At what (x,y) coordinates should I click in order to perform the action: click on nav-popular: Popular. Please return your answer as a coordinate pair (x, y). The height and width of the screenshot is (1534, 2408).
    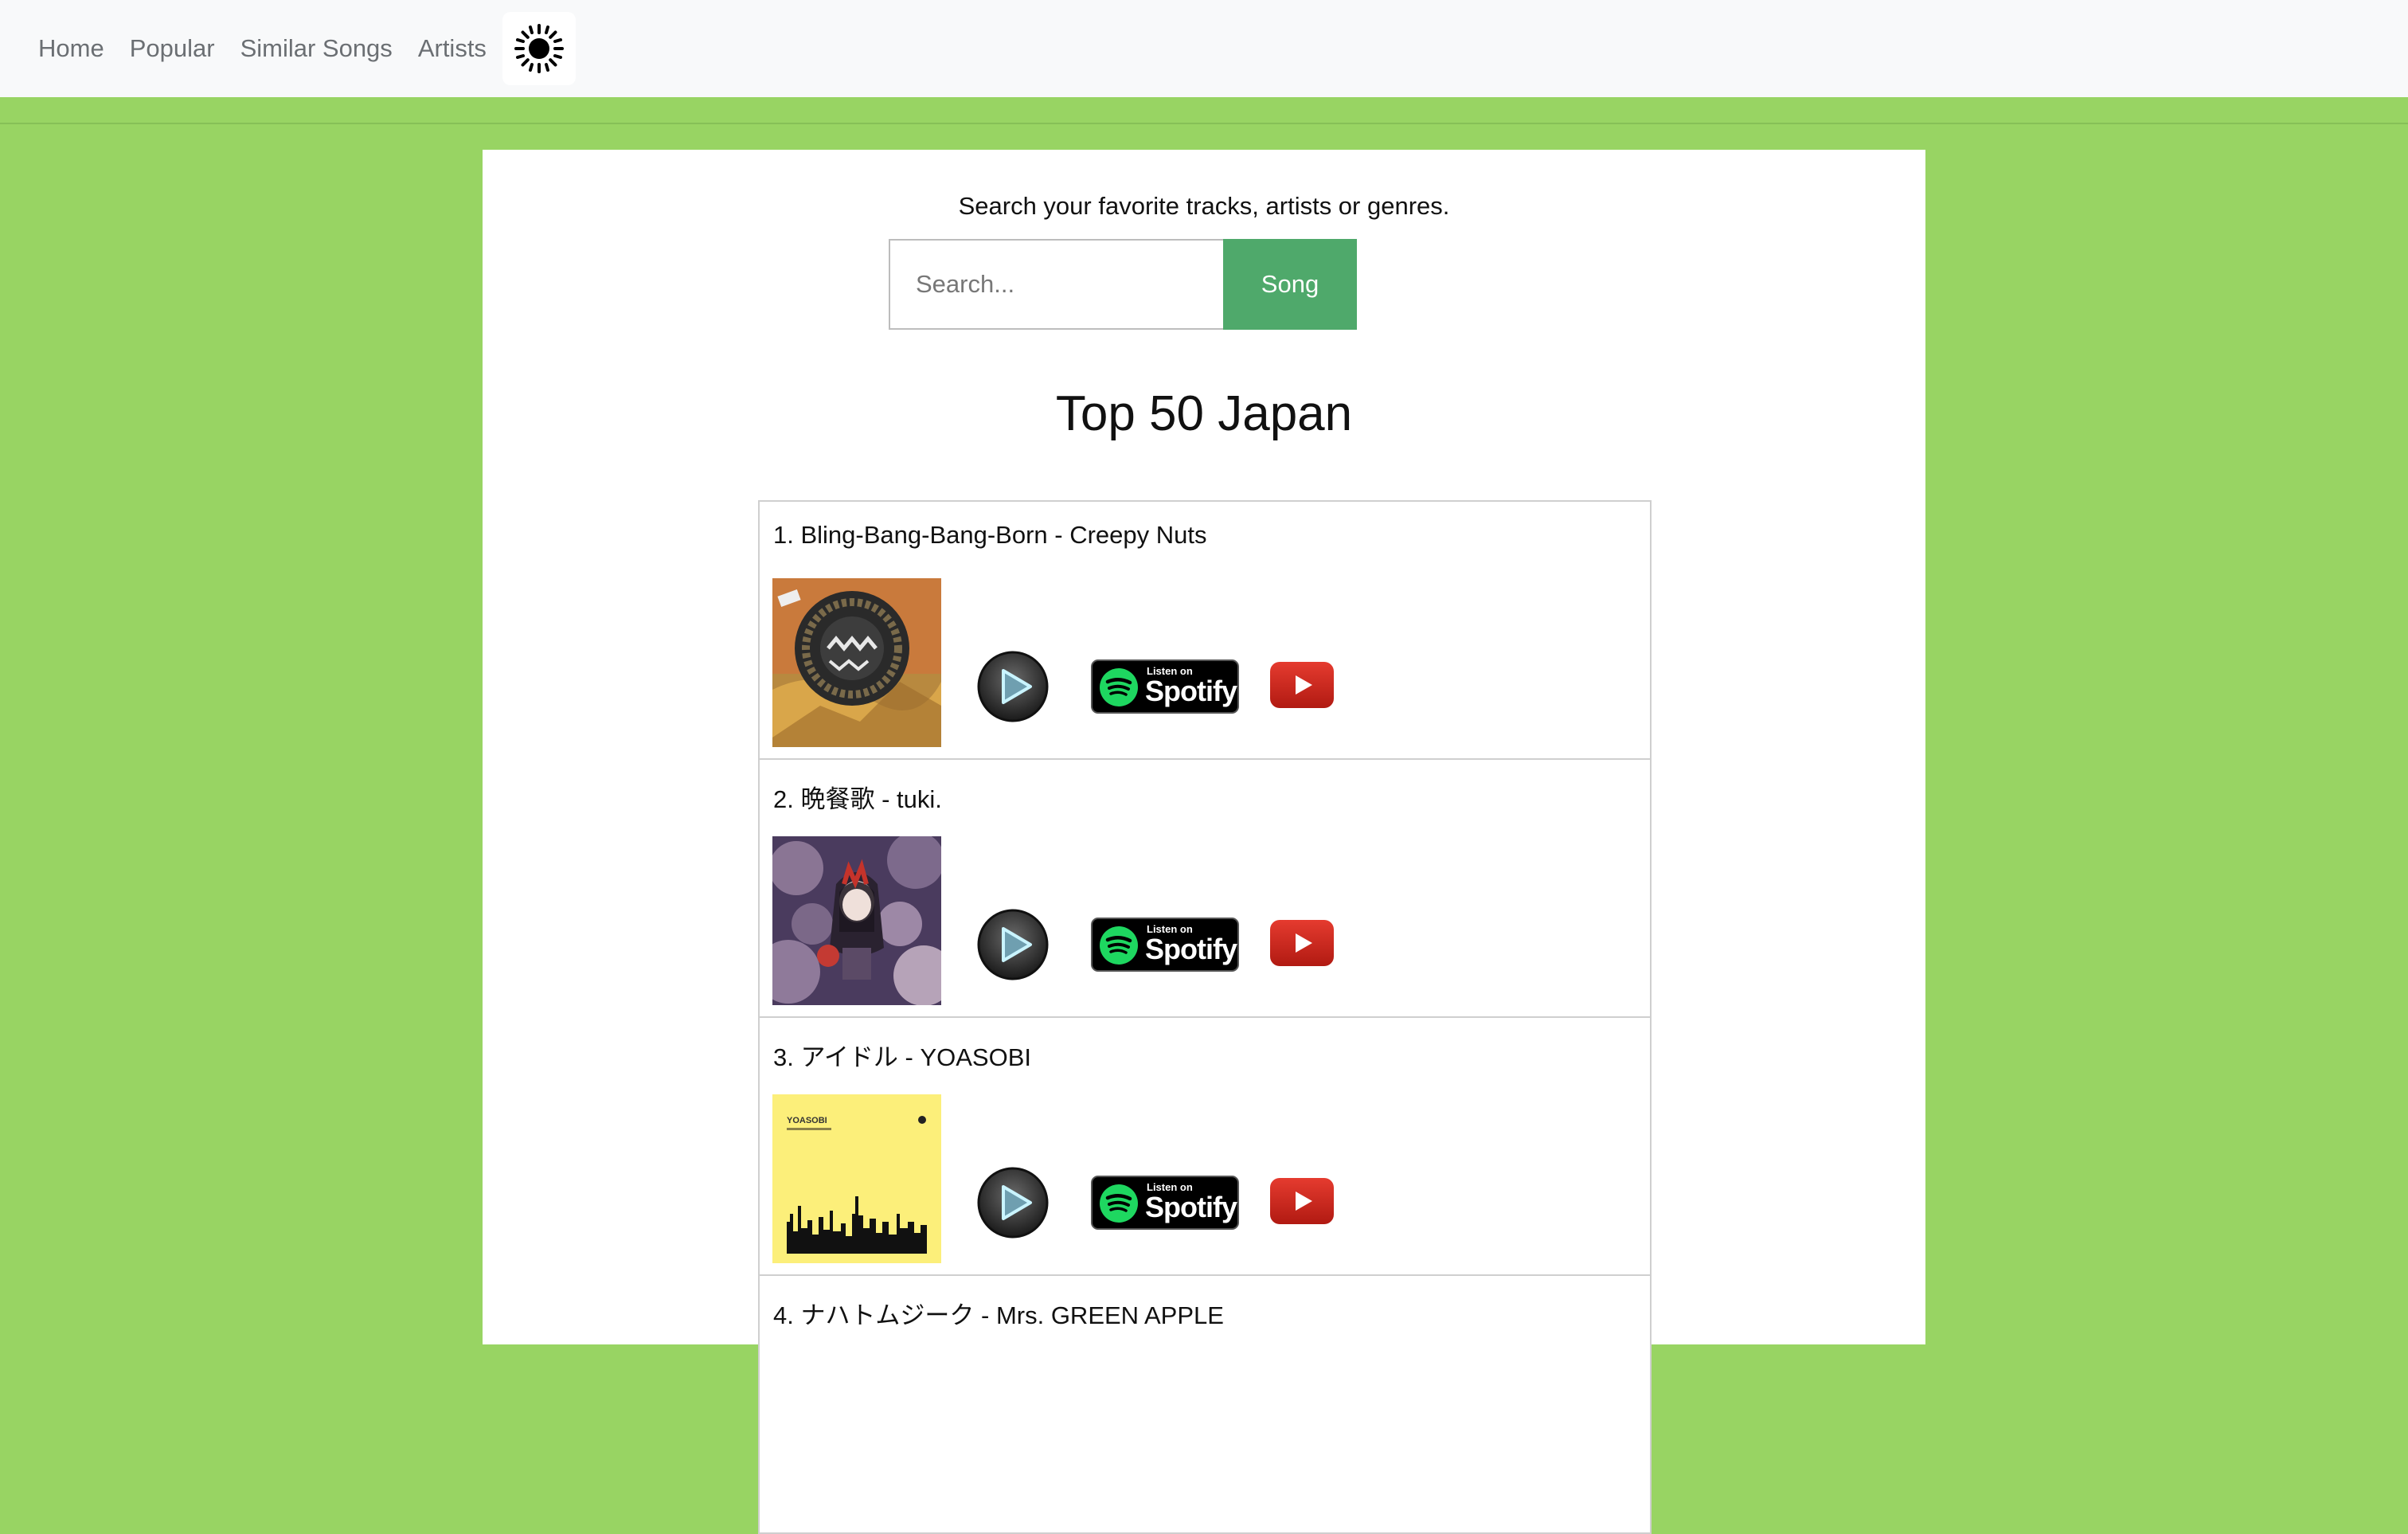
    Looking at the image, I should click on (172, 48).